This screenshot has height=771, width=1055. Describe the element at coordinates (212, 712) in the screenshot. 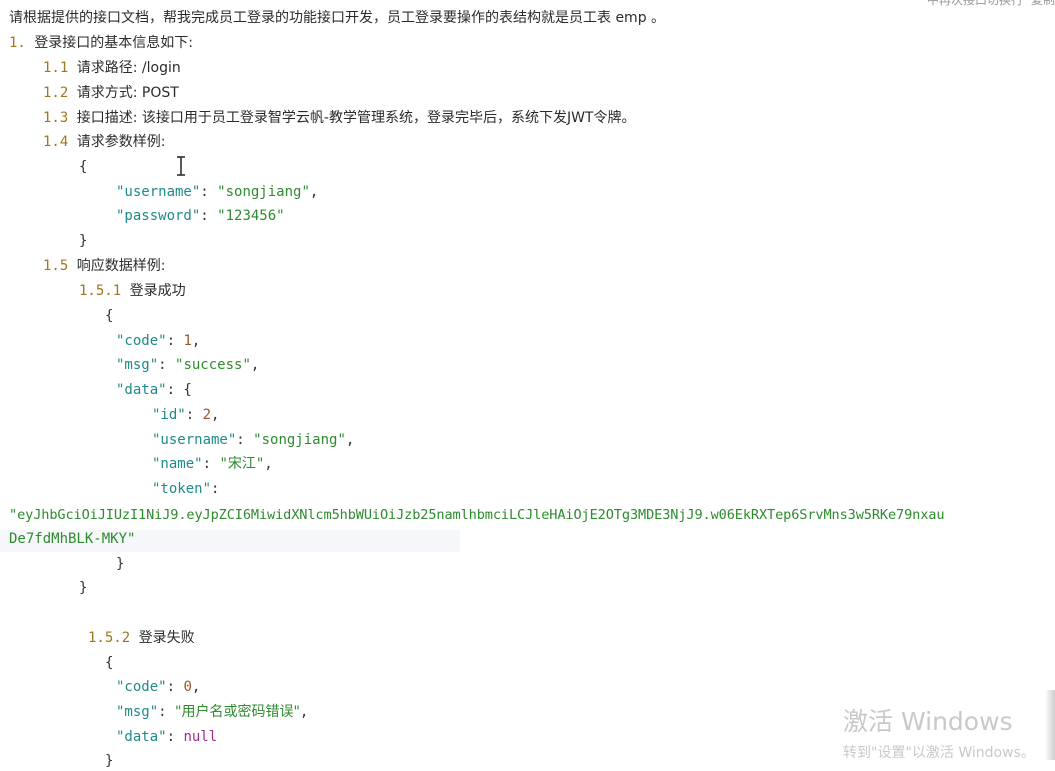

I see `failure-msg-line: "msg": "用户名或密码错误",` at that location.